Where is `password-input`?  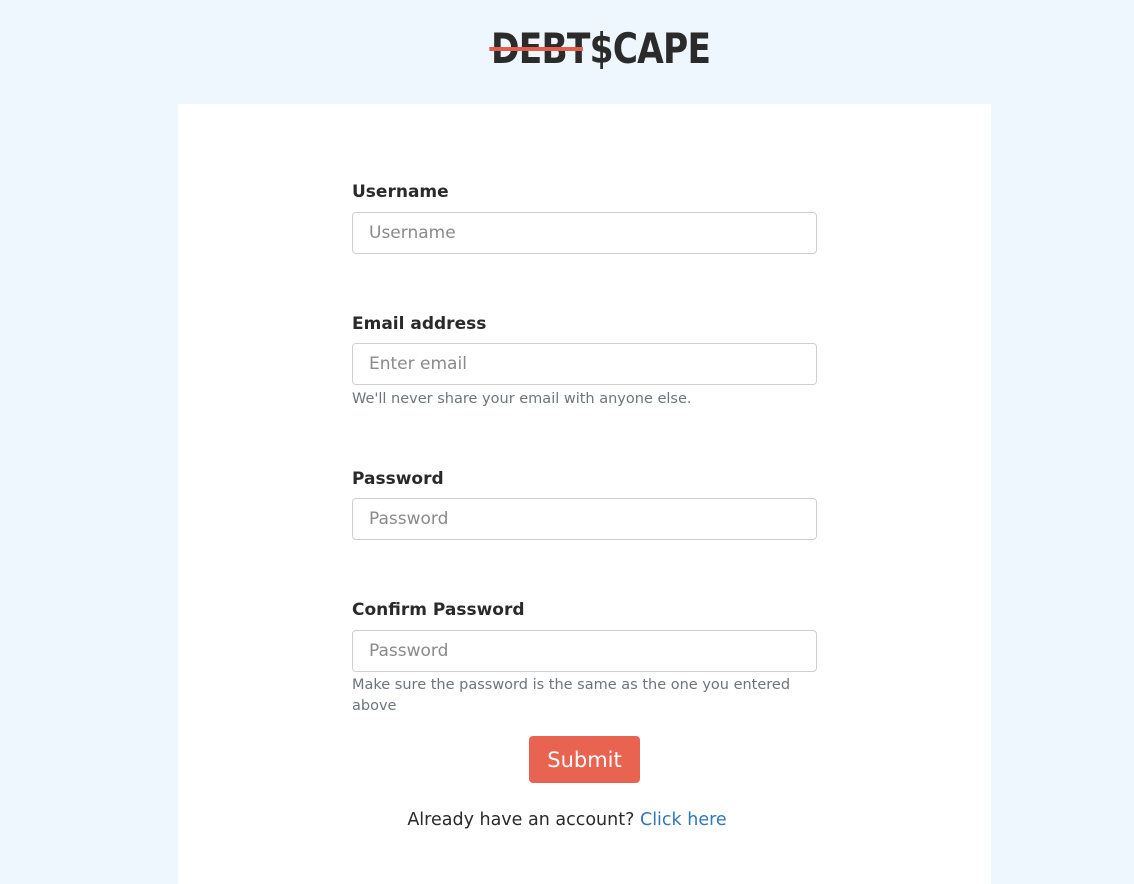 password-input is located at coordinates (584, 519).